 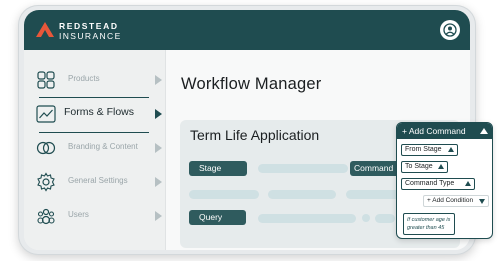 I want to click on from-stage-label: From Stage, so click(x=423, y=149).